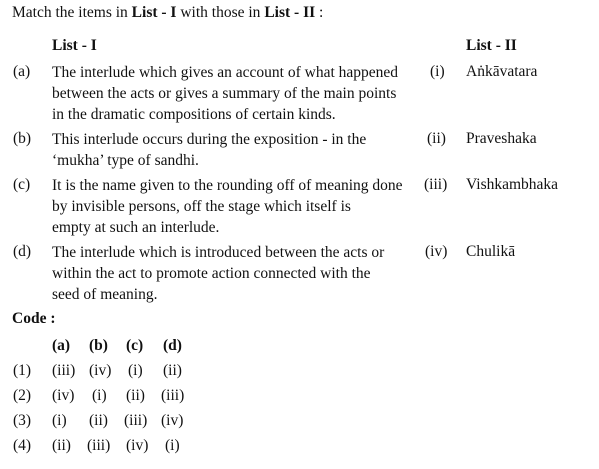 This screenshot has width=599, height=469. What do you see at coordinates (154, 12) in the screenshot?
I see `question-list1: List - I` at bounding box center [154, 12].